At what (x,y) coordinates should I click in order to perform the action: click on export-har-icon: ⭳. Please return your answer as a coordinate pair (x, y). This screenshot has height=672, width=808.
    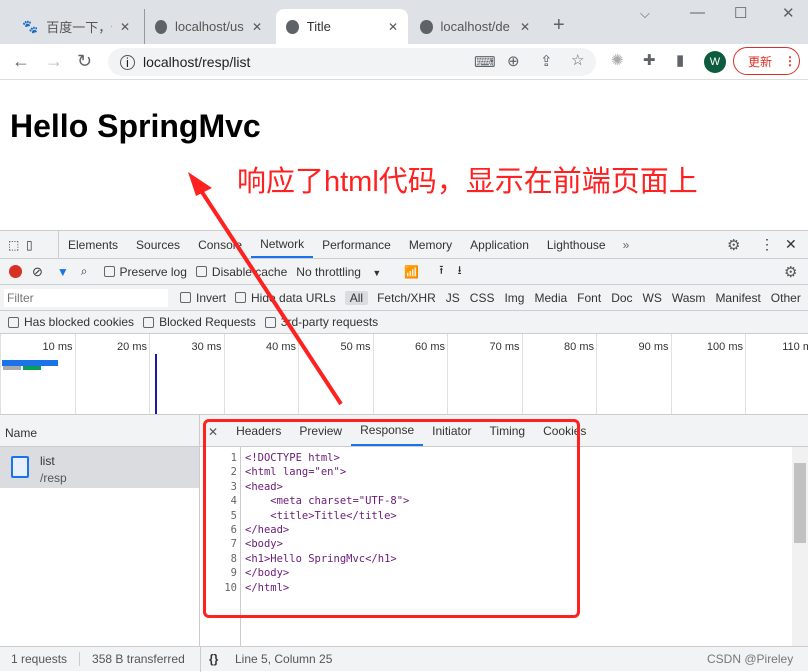
    Looking at the image, I should click on (459, 271).